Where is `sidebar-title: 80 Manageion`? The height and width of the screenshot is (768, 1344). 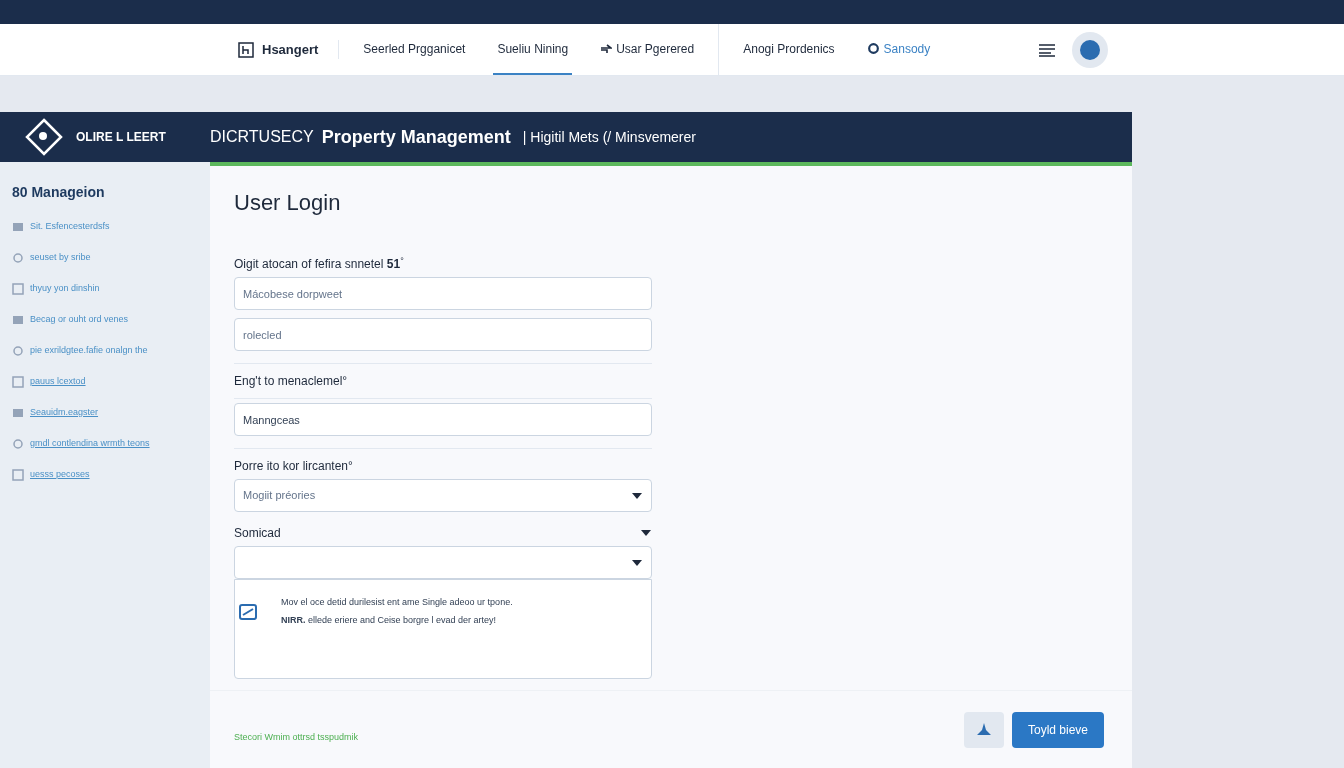 sidebar-title: 80 Manageion is located at coordinates (59, 192).